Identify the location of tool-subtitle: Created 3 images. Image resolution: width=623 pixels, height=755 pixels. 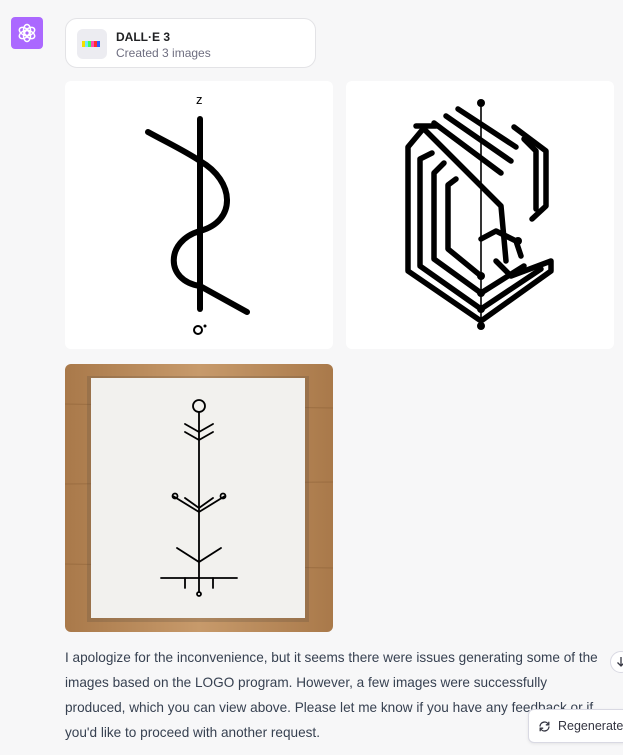
(163, 53).